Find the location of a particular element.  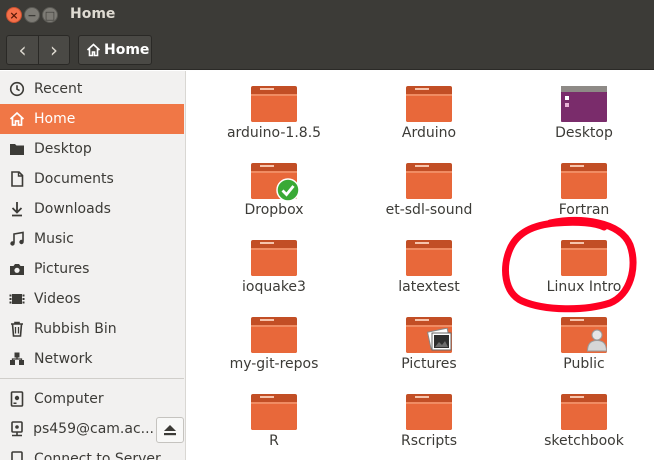

file-item: R is located at coordinates (274, 421).